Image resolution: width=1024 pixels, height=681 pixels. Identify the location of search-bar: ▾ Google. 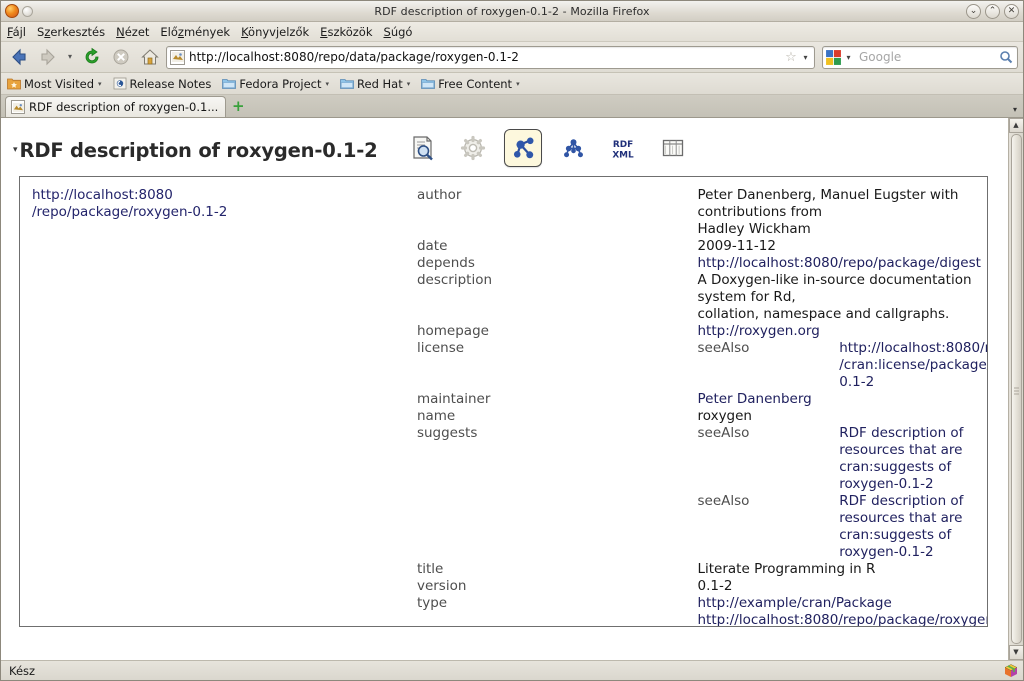
(920, 57).